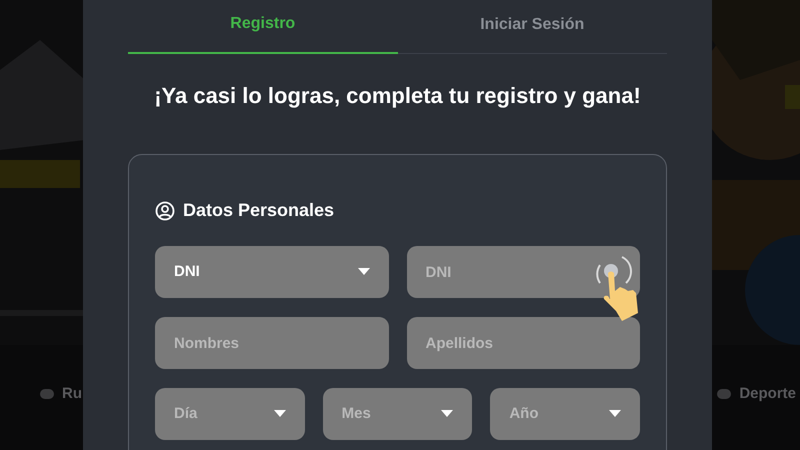  Describe the element at coordinates (523, 343) in the screenshot. I see `input-field: Apellidos` at that location.